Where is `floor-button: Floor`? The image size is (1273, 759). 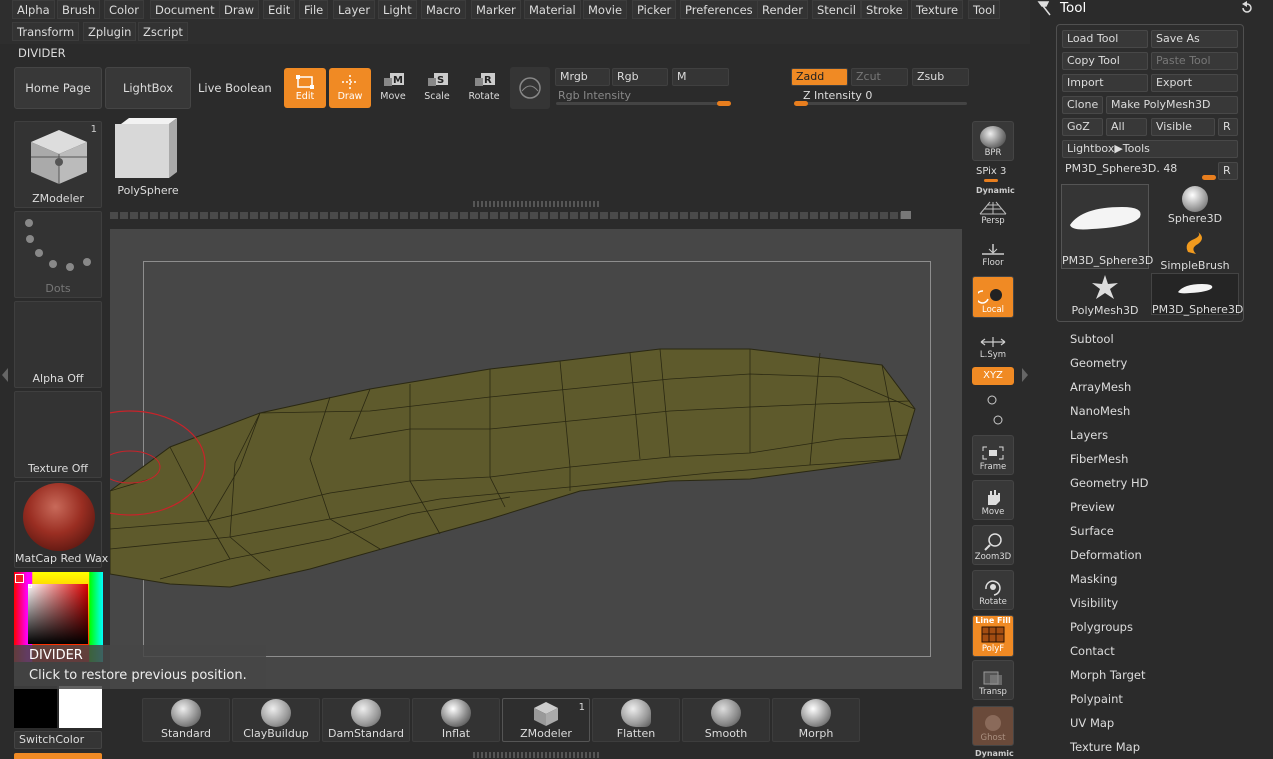
floor-button: Floor is located at coordinates (993, 251).